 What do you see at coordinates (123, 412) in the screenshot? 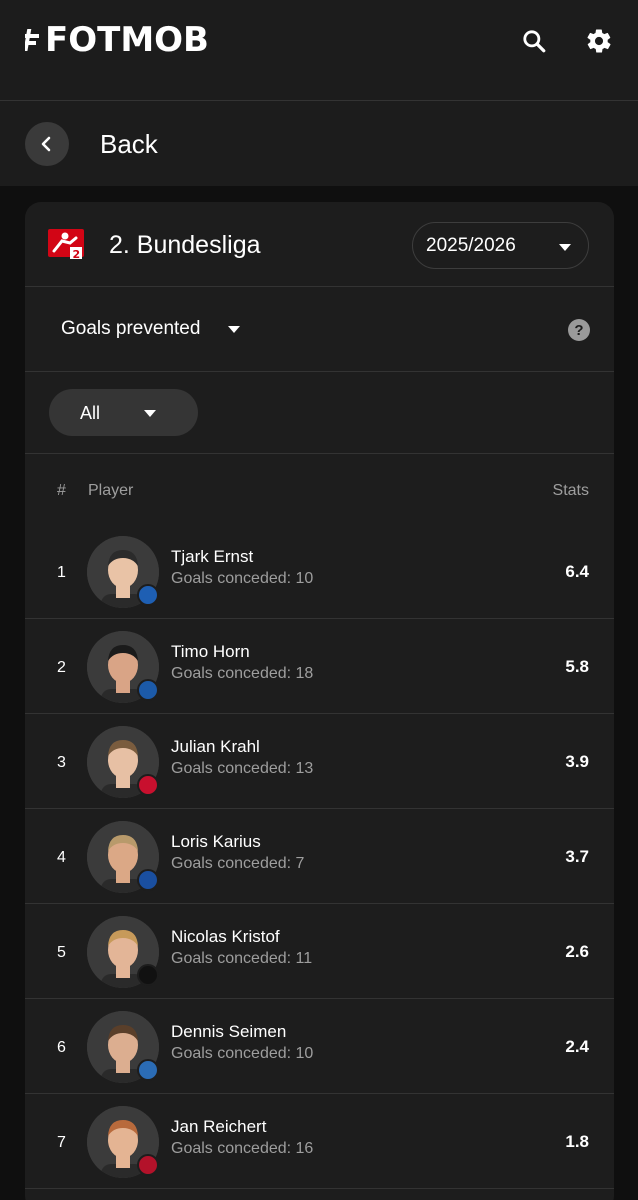
I see `filter-dropdown: All` at bounding box center [123, 412].